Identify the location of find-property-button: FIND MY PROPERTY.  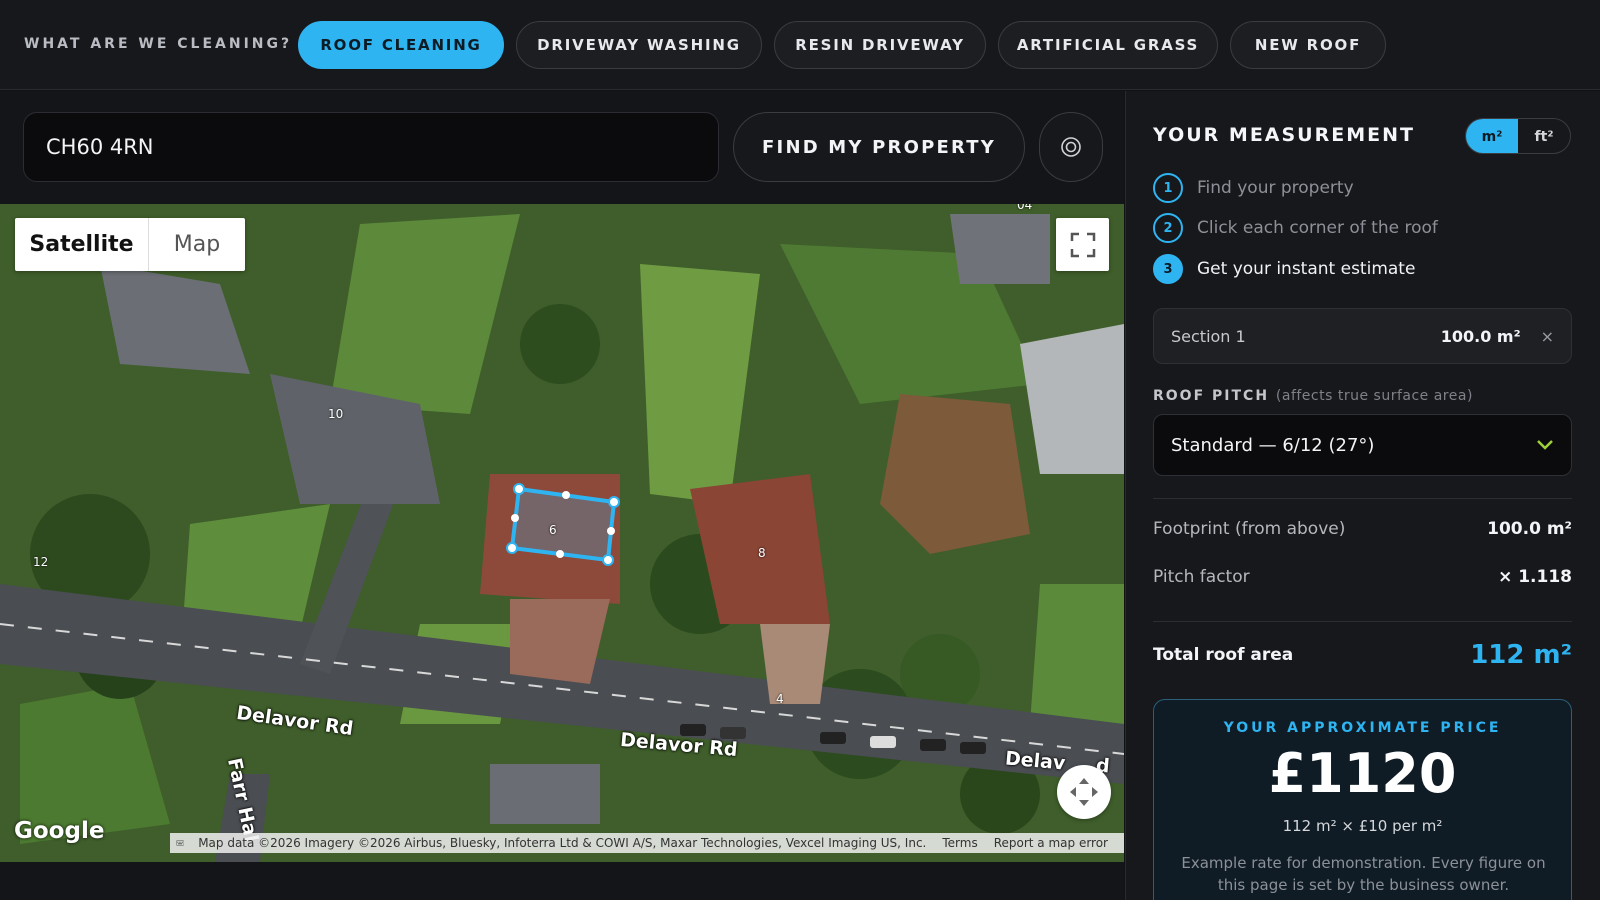
(879, 147).